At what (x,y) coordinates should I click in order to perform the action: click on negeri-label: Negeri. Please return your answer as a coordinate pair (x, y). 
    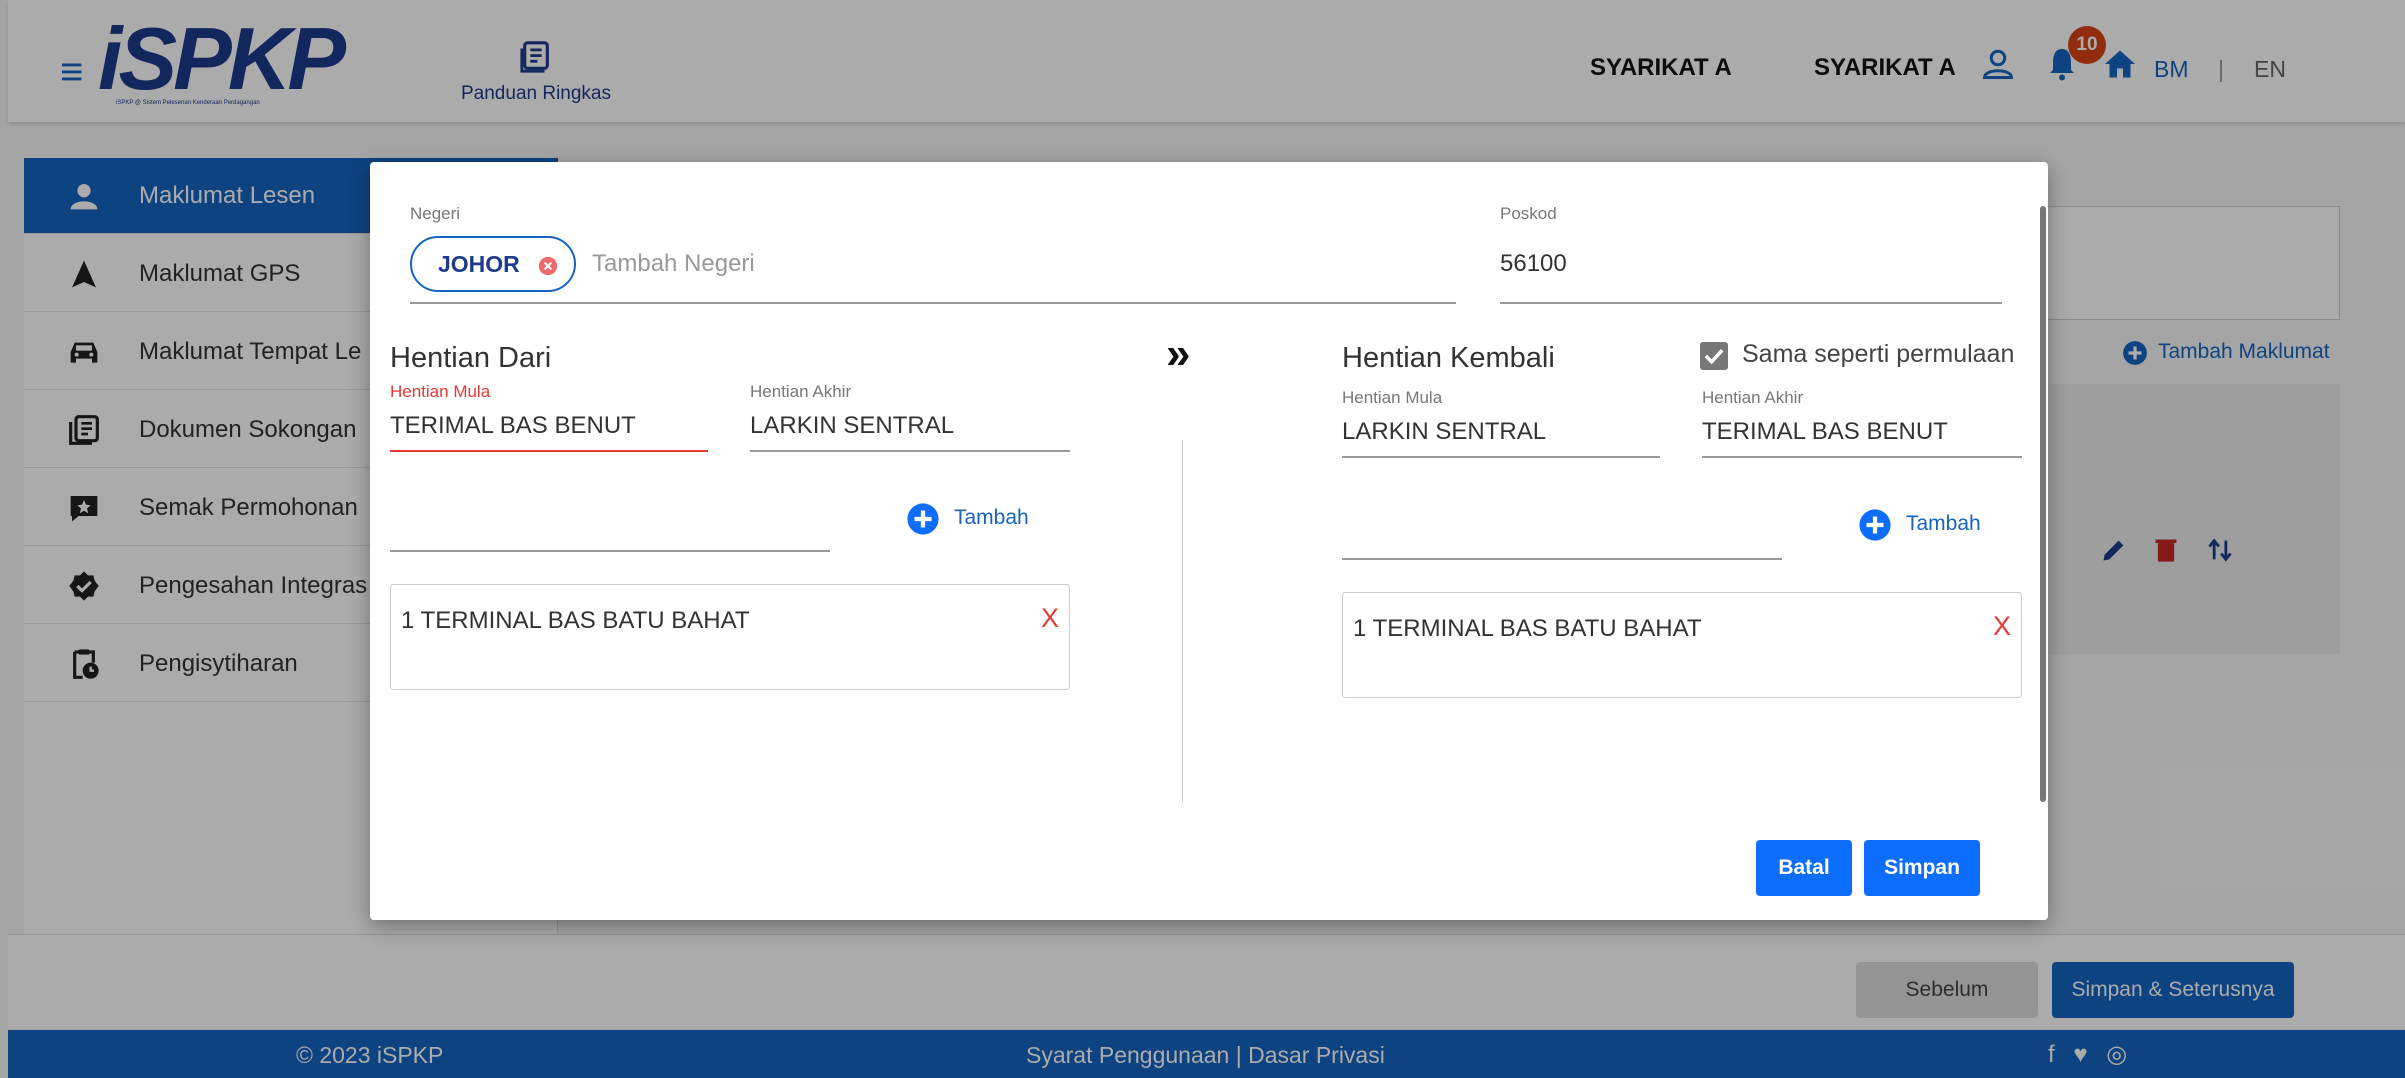
    Looking at the image, I should click on (435, 213).